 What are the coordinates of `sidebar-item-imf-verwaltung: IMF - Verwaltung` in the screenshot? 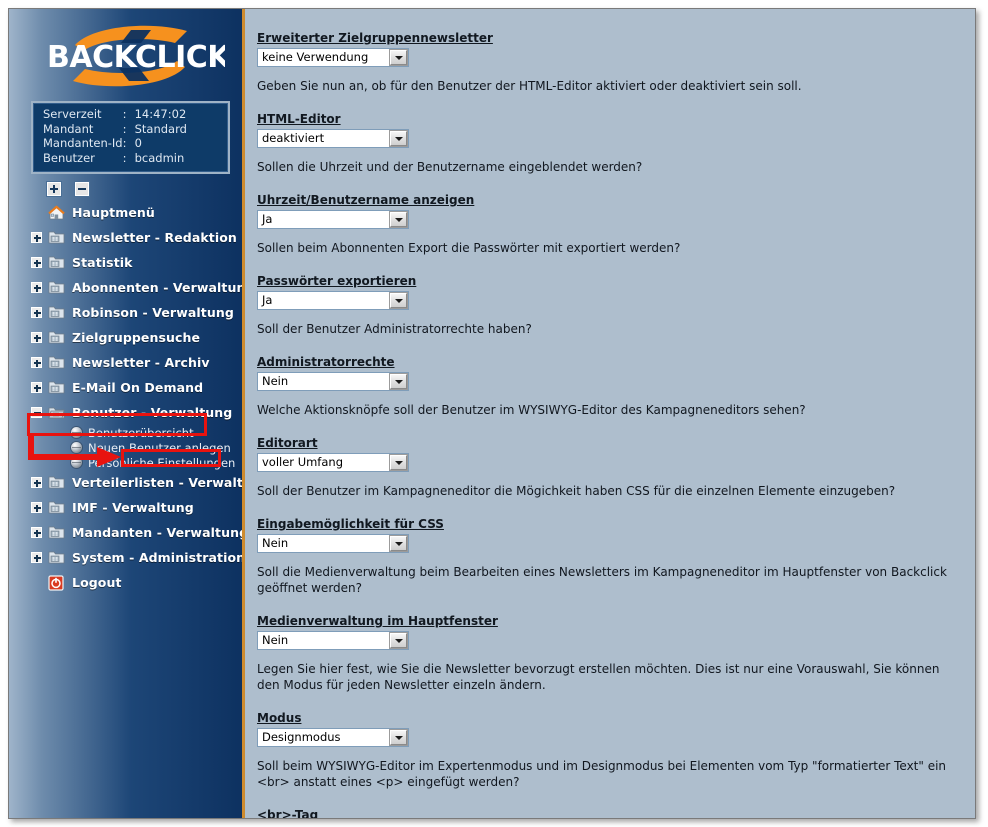 It's located at (126, 507).